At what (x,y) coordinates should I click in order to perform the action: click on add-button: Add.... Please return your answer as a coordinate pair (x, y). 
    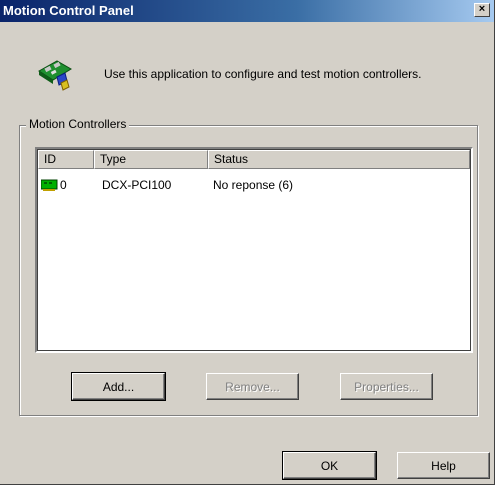
    Looking at the image, I should click on (118, 386).